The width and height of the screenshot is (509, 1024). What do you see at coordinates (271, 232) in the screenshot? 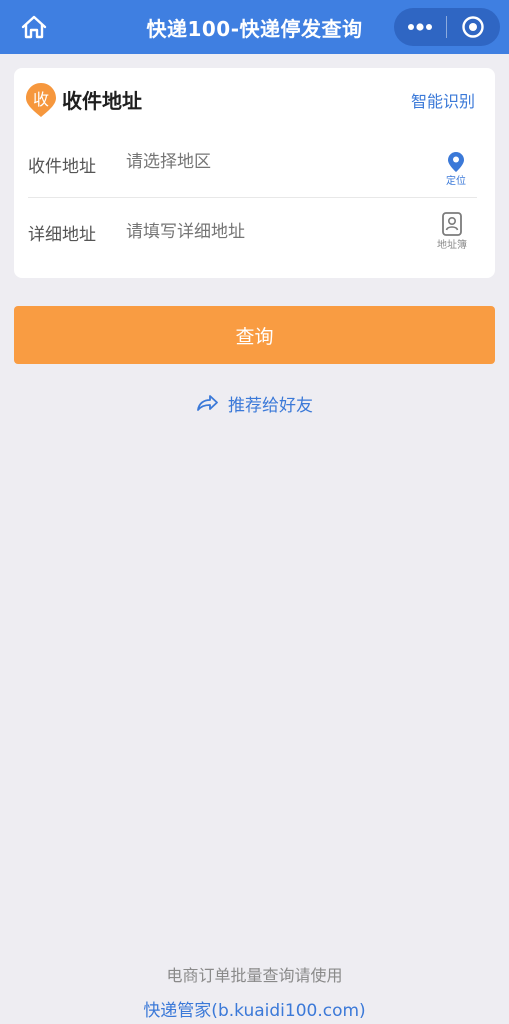
I see `detail-address-input` at bounding box center [271, 232].